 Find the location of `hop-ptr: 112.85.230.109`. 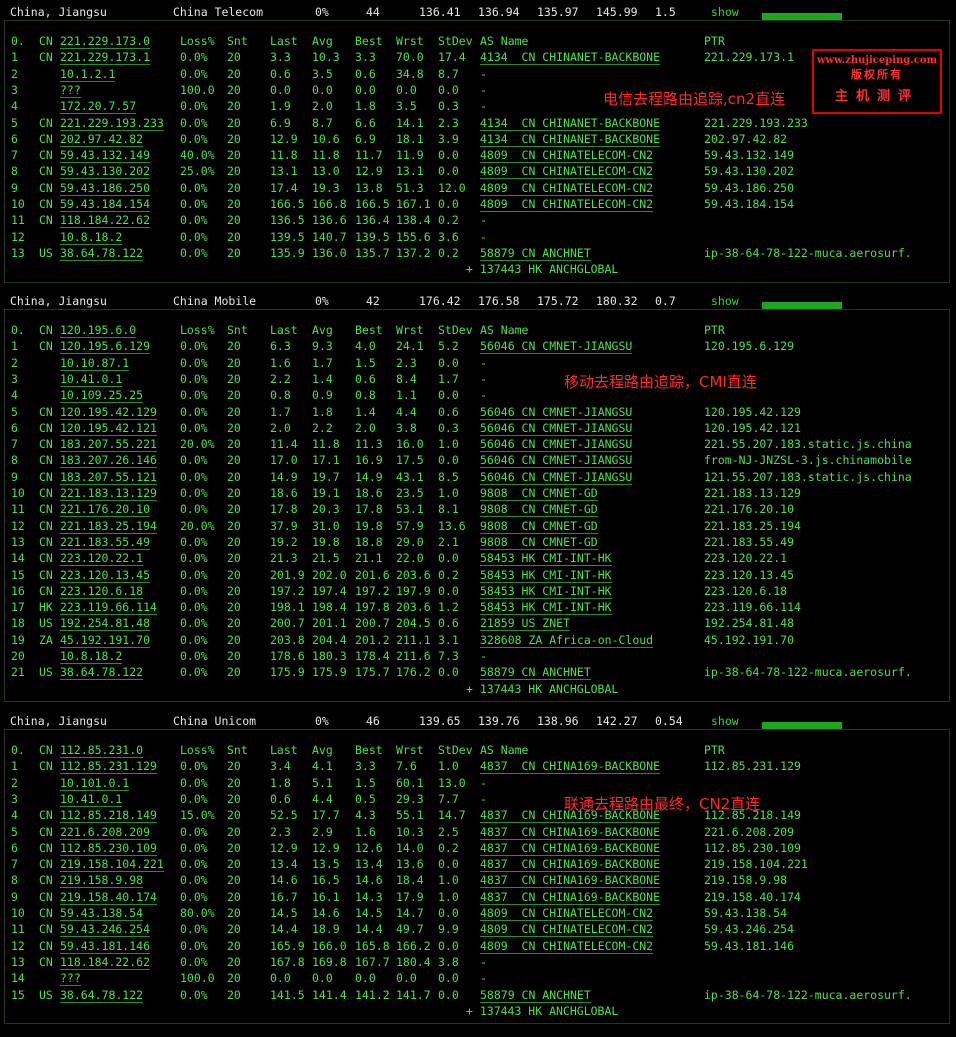

hop-ptr: 112.85.230.109 is located at coordinates (752, 847).